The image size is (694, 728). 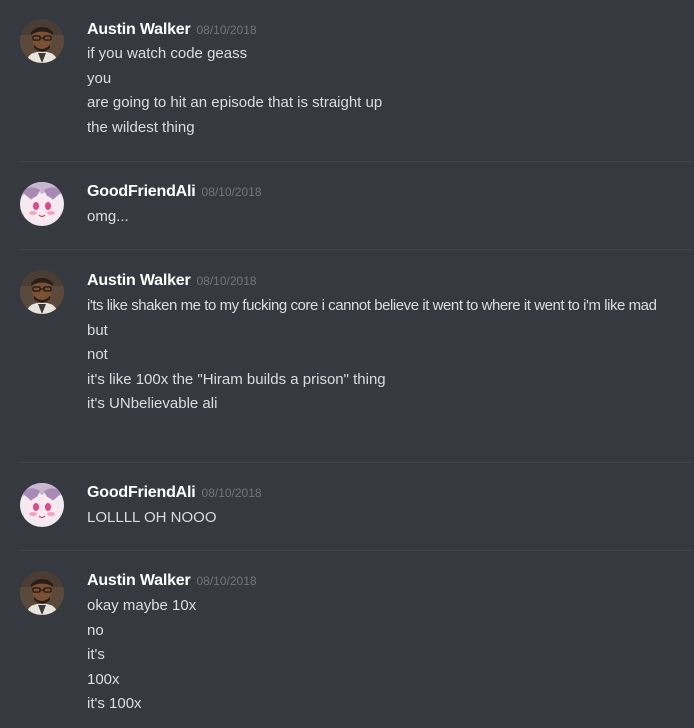 What do you see at coordinates (95, 630) in the screenshot?
I see `message-text: no` at bounding box center [95, 630].